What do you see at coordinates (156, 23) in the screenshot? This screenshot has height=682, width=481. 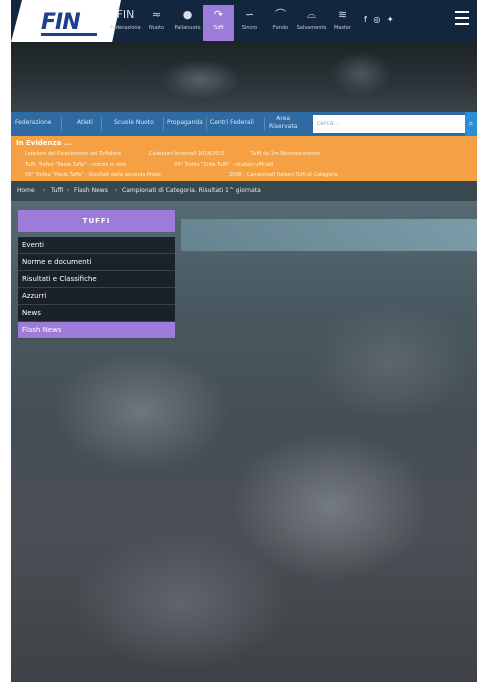 I see `nav-discipline-nuoto: ≈ Nuoto` at bounding box center [156, 23].